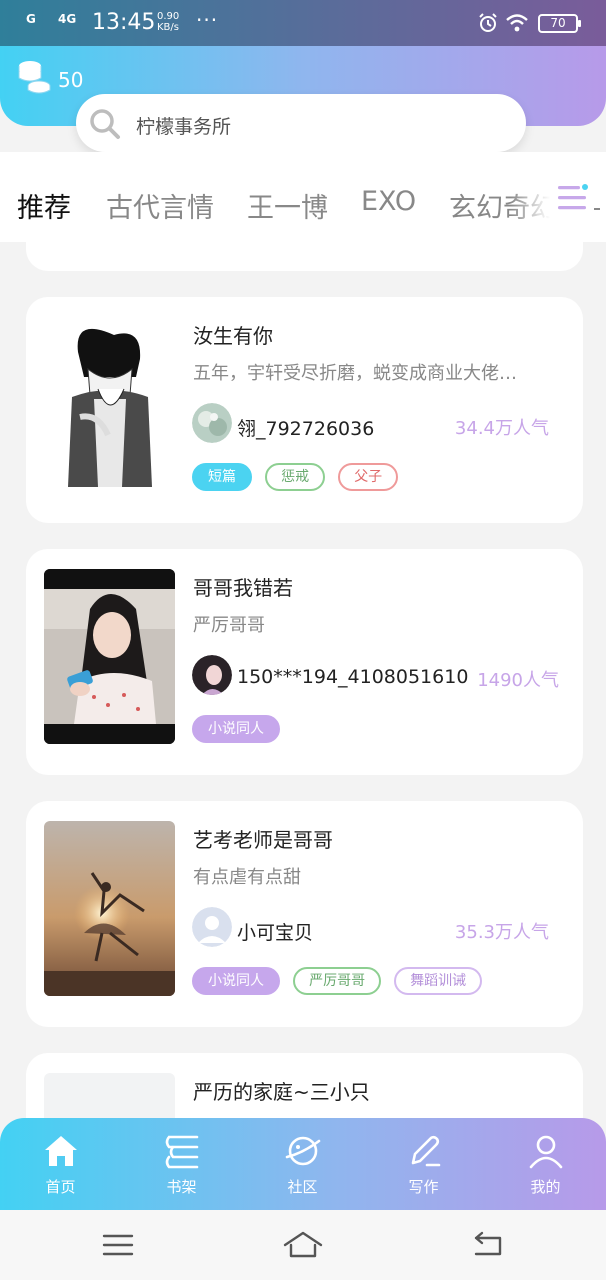  I want to click on search-placeholder: 柠檬事务所, so click(184, 127).